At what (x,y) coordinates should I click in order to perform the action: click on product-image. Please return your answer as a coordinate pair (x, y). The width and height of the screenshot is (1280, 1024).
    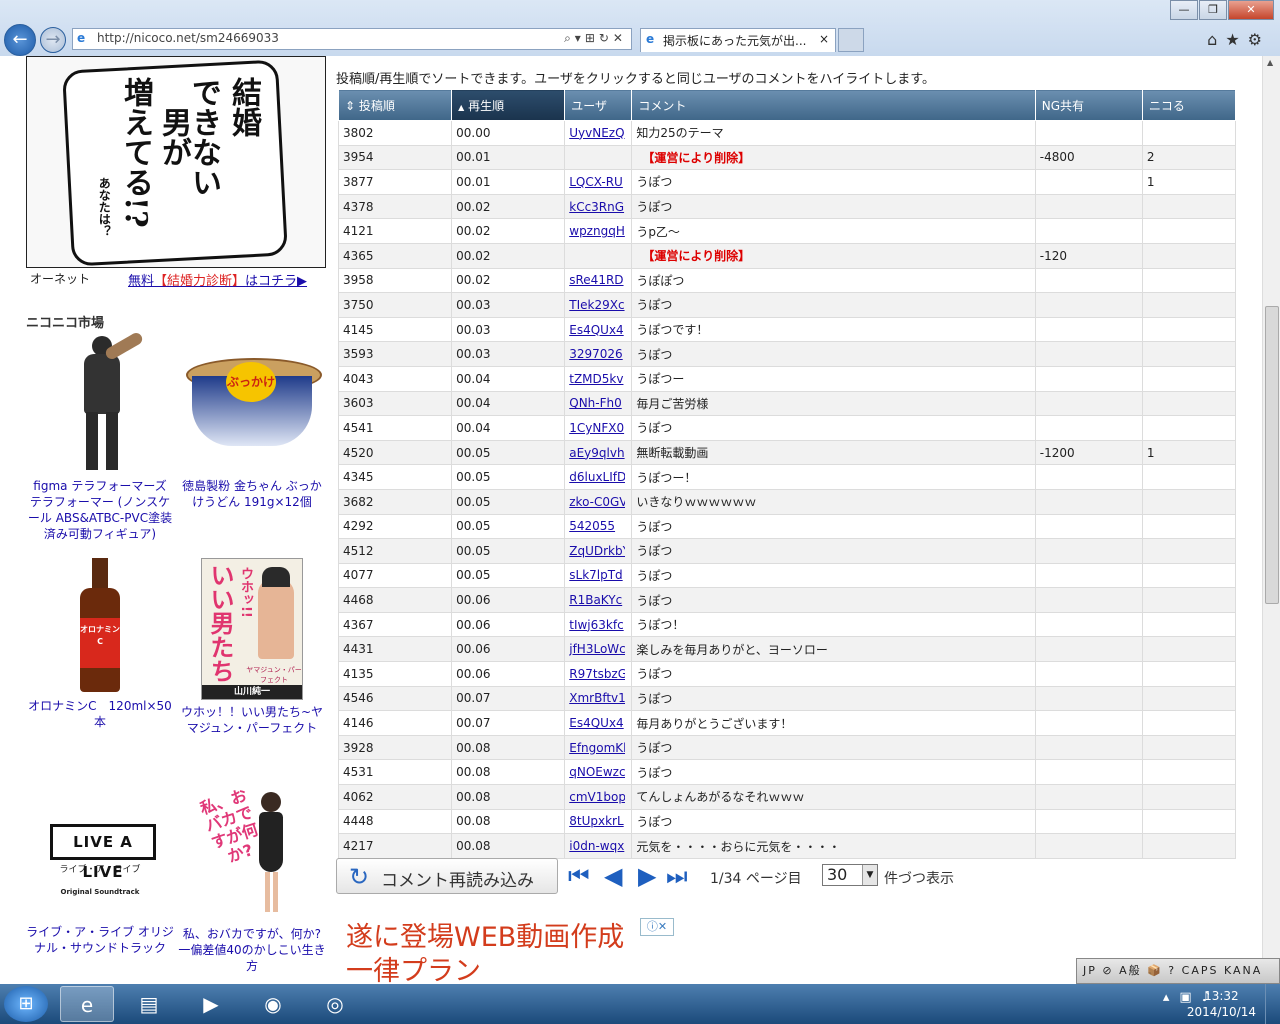
    Looking at the image, I should click on (107, 402).